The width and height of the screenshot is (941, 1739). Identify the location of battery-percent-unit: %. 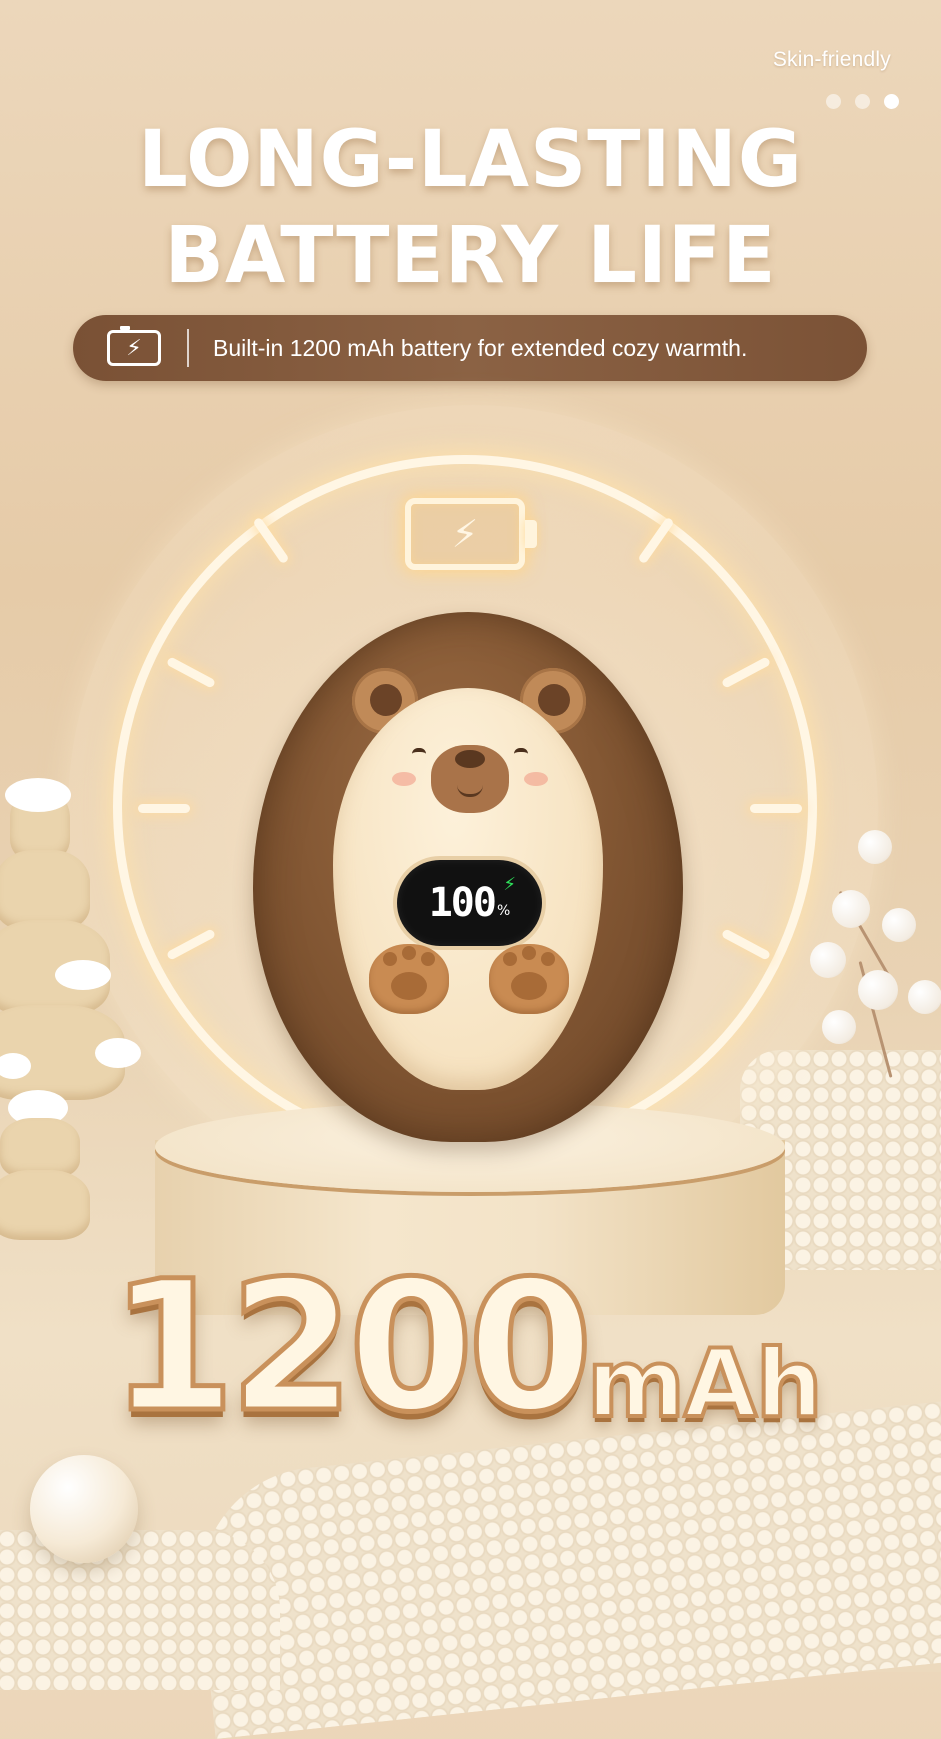
(503, 911).